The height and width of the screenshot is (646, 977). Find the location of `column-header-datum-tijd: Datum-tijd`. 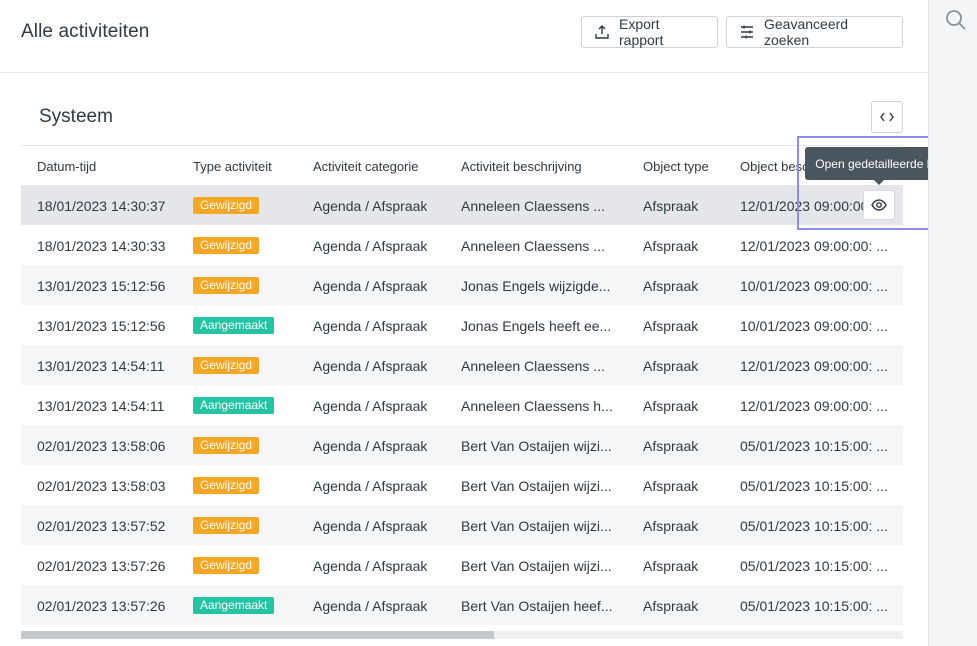

column-header-datum-tijd: Datum-tijd is located at coordinates (66, 166).